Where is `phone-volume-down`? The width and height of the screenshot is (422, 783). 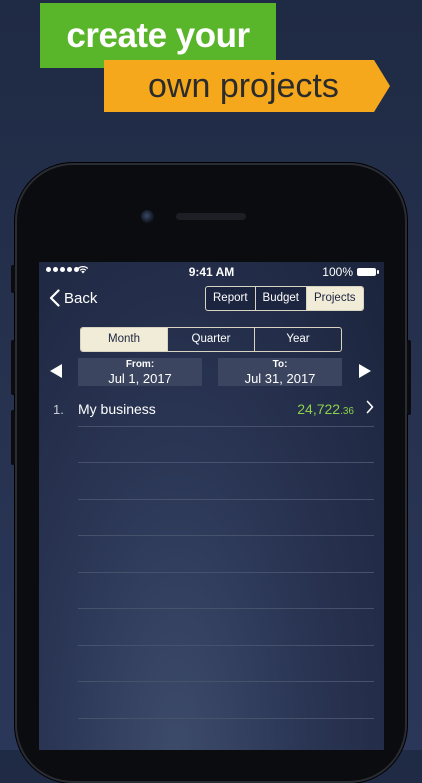
phone-volume-down is located at coordinates (13, 437).